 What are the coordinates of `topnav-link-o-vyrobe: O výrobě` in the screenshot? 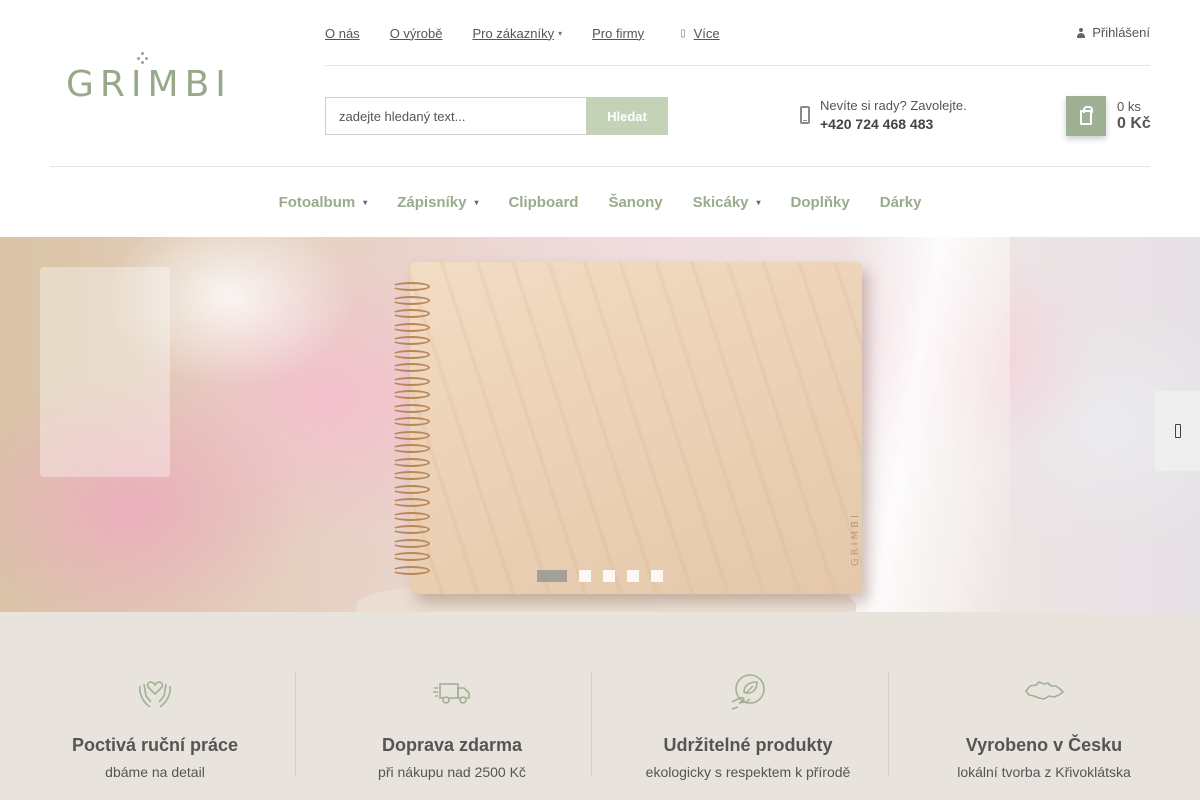 It's located at (416, 33).